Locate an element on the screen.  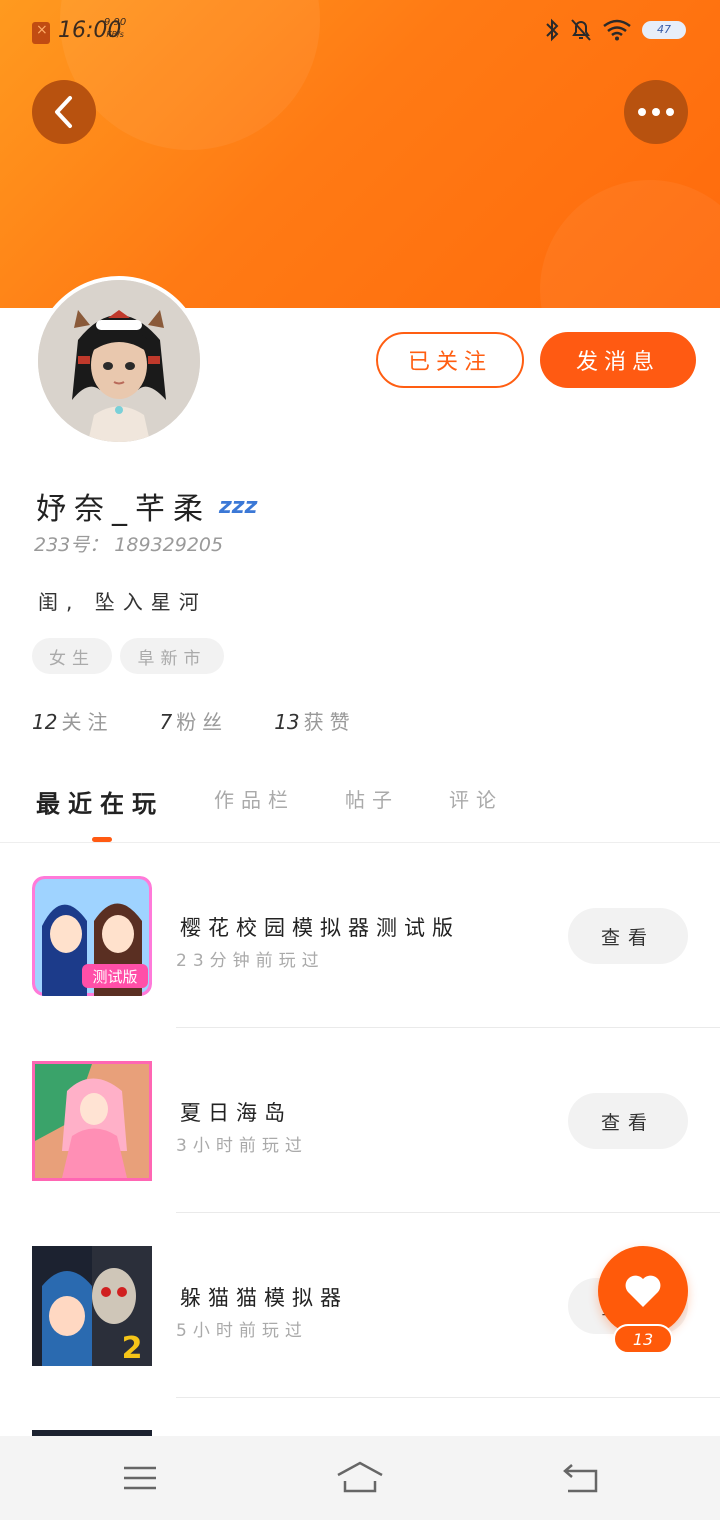
last-played-time: 5小时前玩过 is located at coordinates (242, 1331).